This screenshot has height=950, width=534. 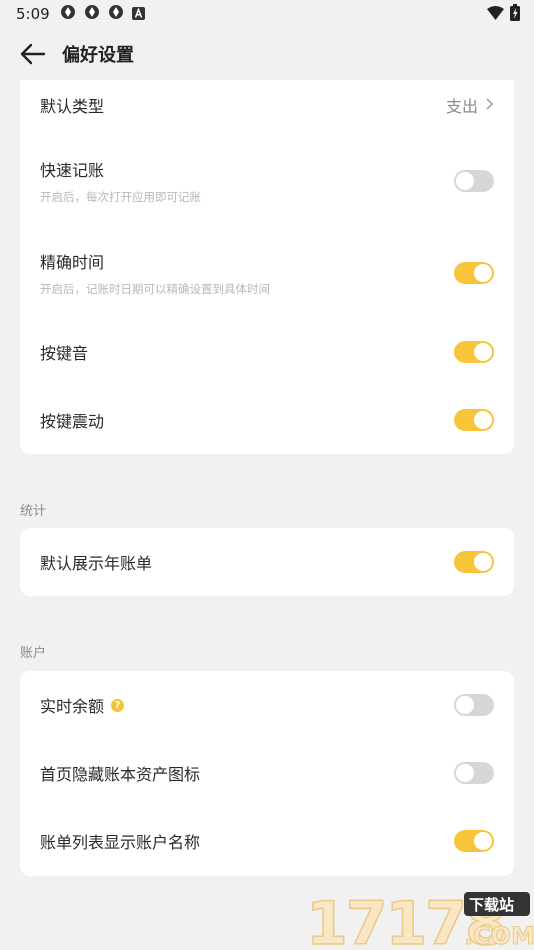 I want to click on default-type-value: 支出, so click(x=461, y=106).